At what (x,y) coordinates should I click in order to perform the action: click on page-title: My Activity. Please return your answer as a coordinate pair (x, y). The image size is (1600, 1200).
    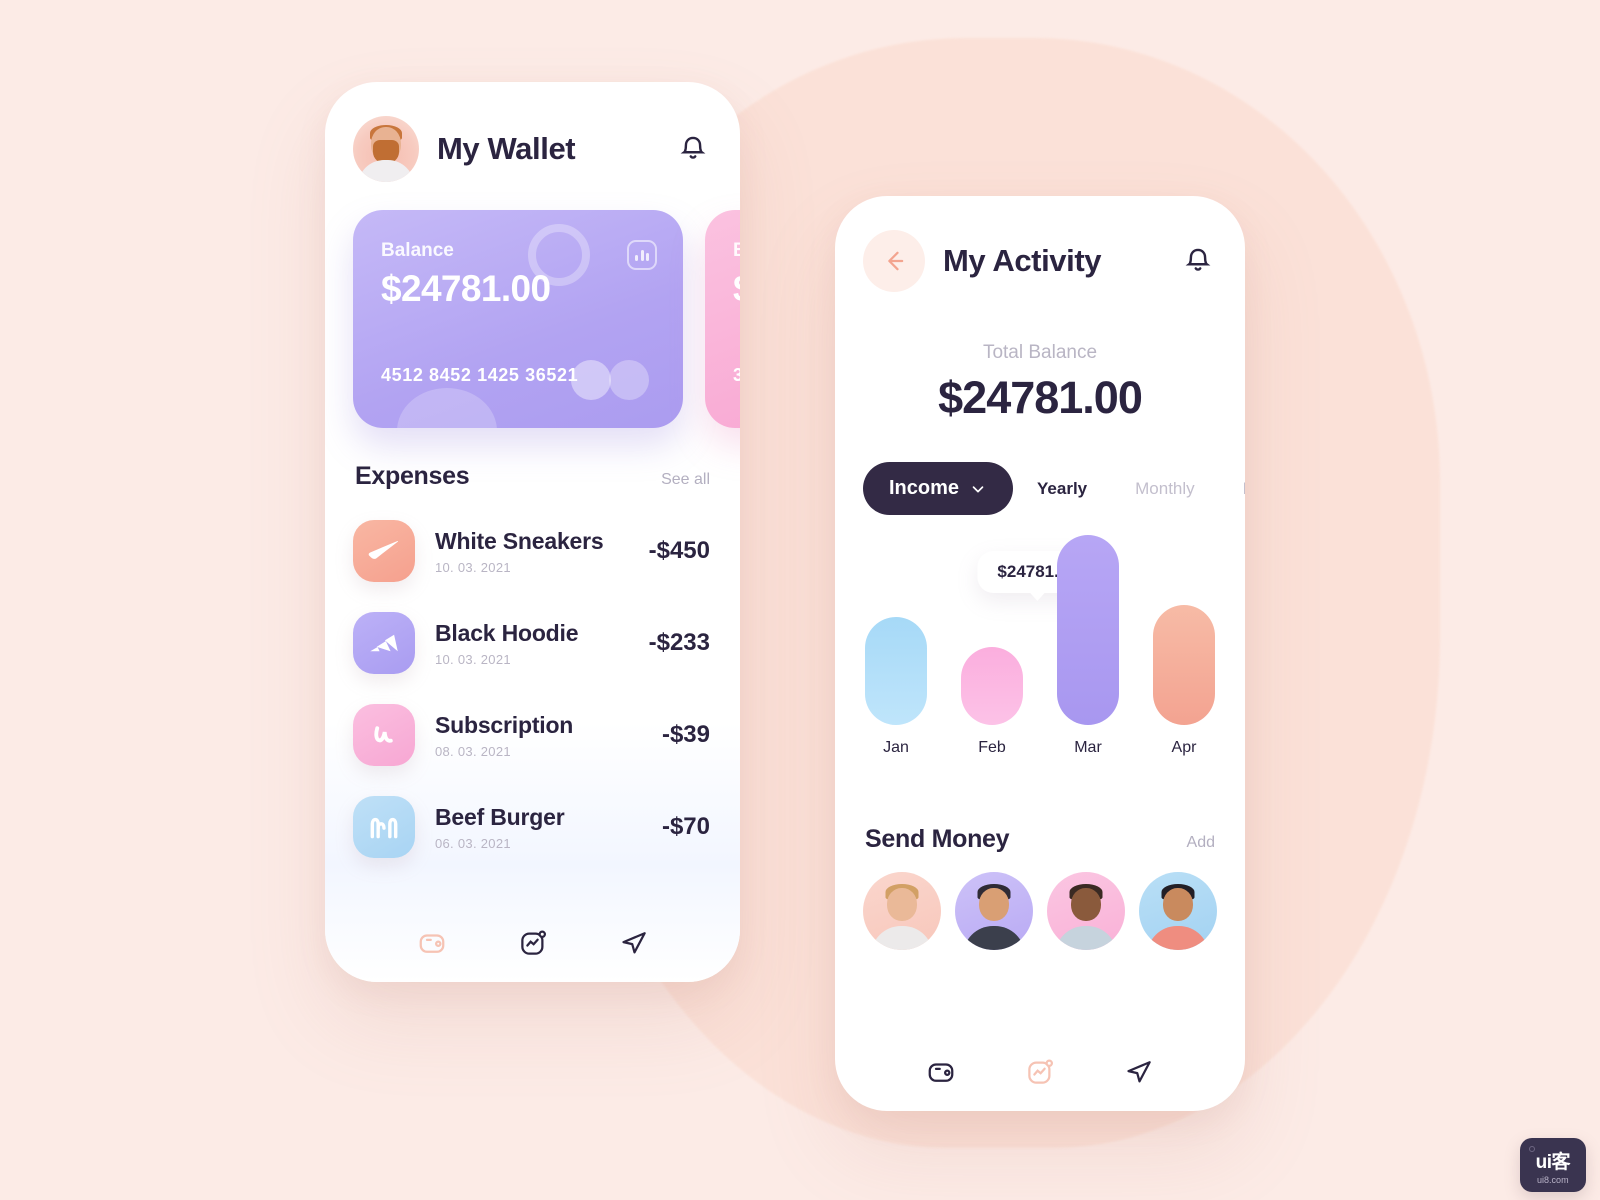
    Looking at the image, I should click on (1022, 260).